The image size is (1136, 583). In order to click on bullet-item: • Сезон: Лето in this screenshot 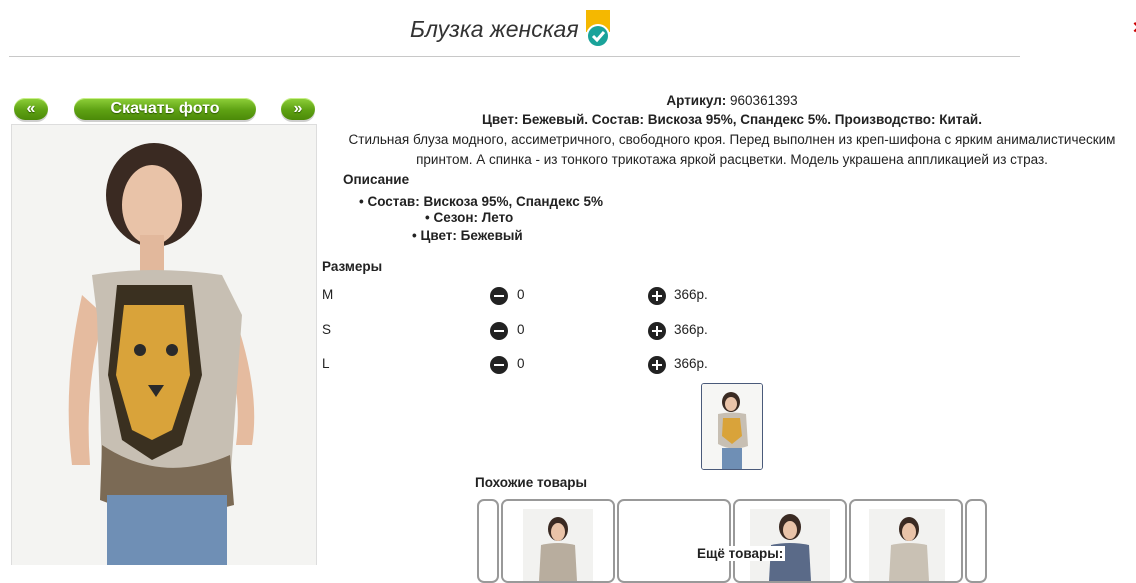, I will do `click(469, 217)`.